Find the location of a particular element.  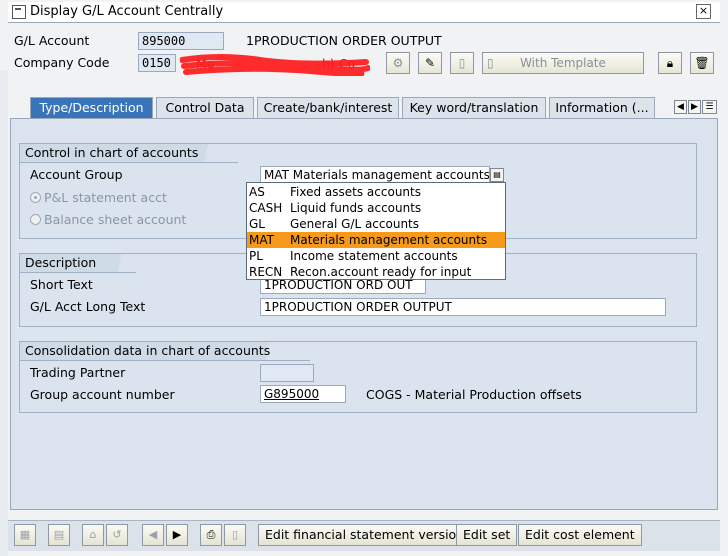

edit-cost-element-button: Edit cost element is located at coordinates (580, 535).